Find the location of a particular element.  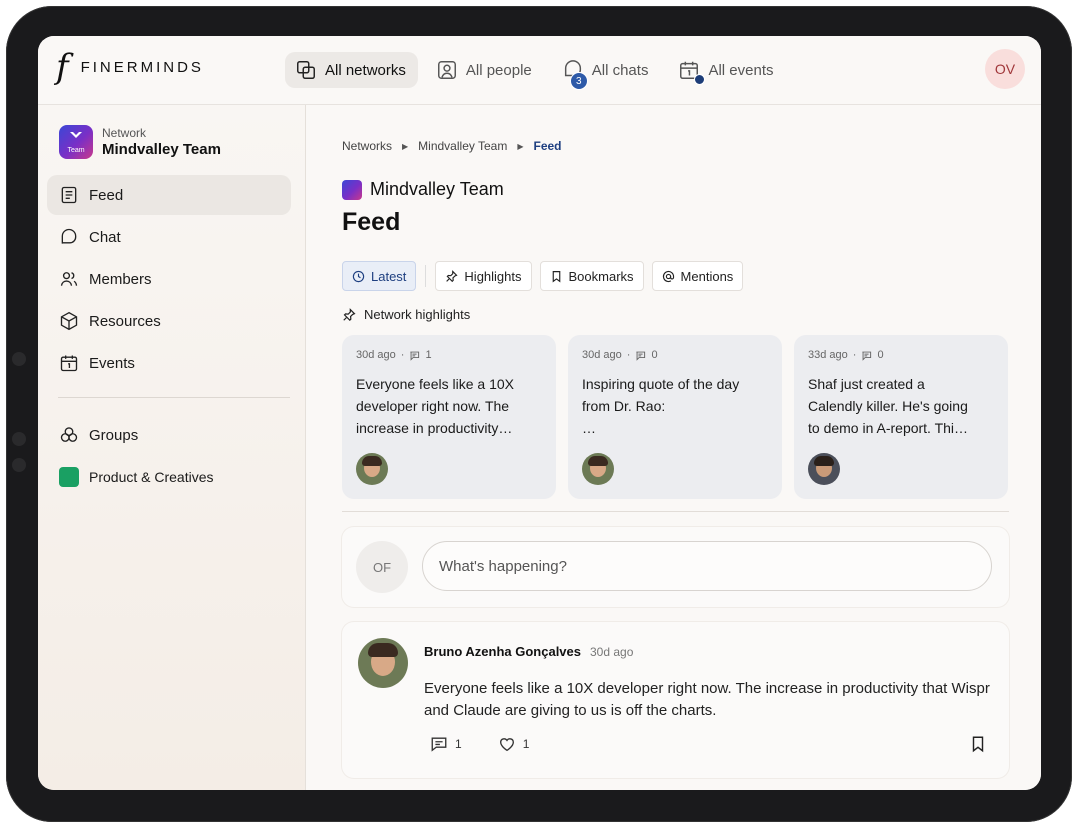

sidebar-item-groups: Groups is located at coordinates (169, 435).